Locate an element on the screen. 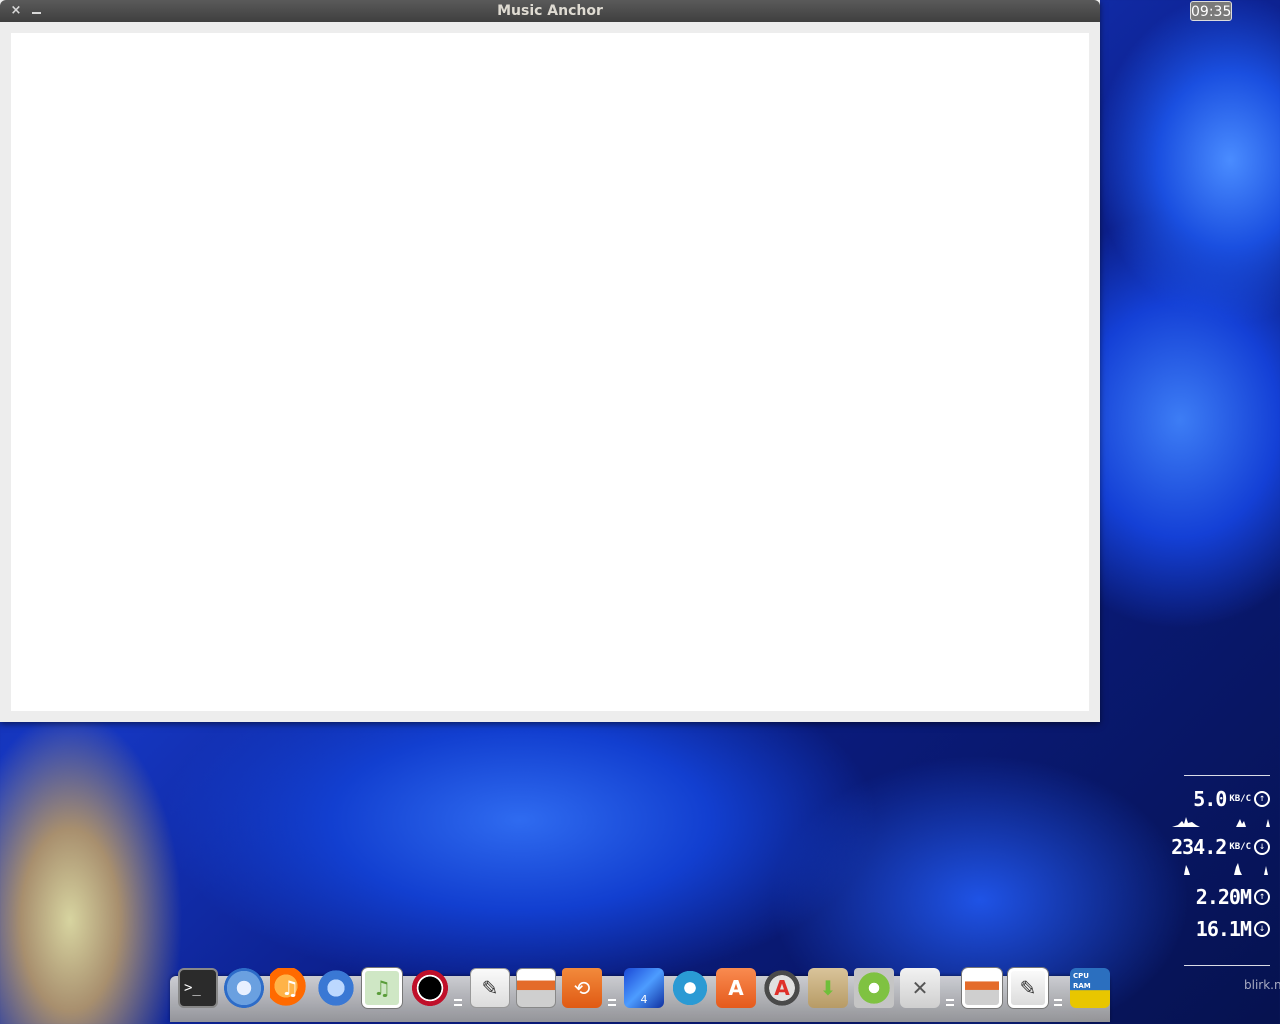 The height and width of the screenshot is (1024, 1280). widget-divider-bottom is located at coordinates (1227, 965).